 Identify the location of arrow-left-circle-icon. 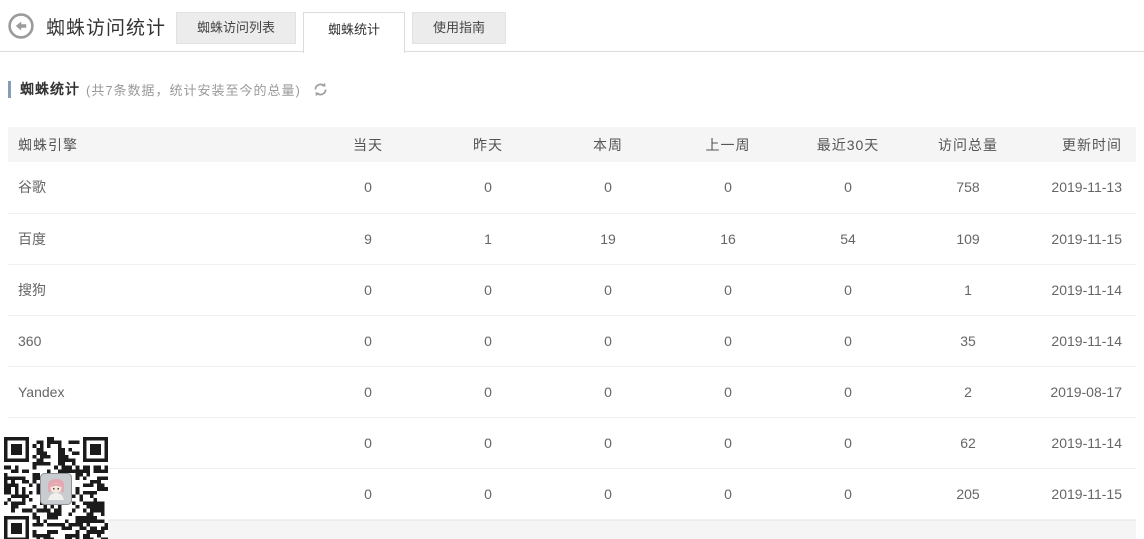
(21, 26).